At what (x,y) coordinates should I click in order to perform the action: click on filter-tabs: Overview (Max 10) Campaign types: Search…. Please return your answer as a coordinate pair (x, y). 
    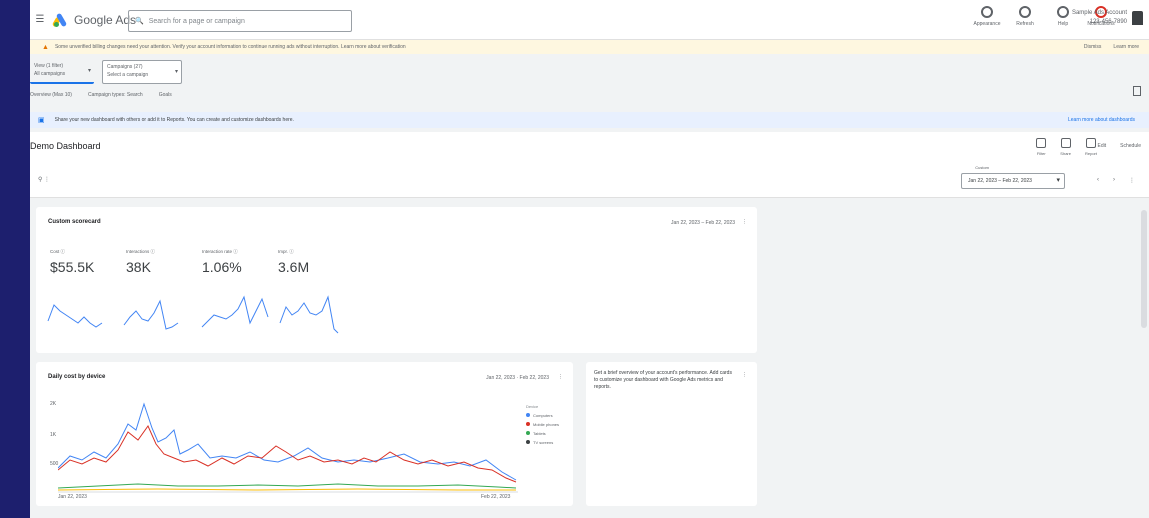
    Looking at the image, I should click on (101, 95).